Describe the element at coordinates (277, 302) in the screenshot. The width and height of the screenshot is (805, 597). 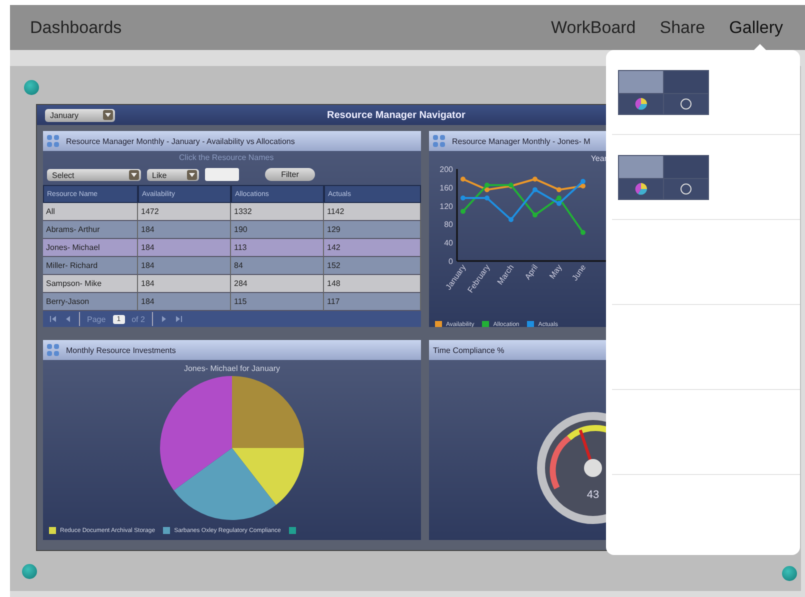
I see `table-cell: 115` at that location.